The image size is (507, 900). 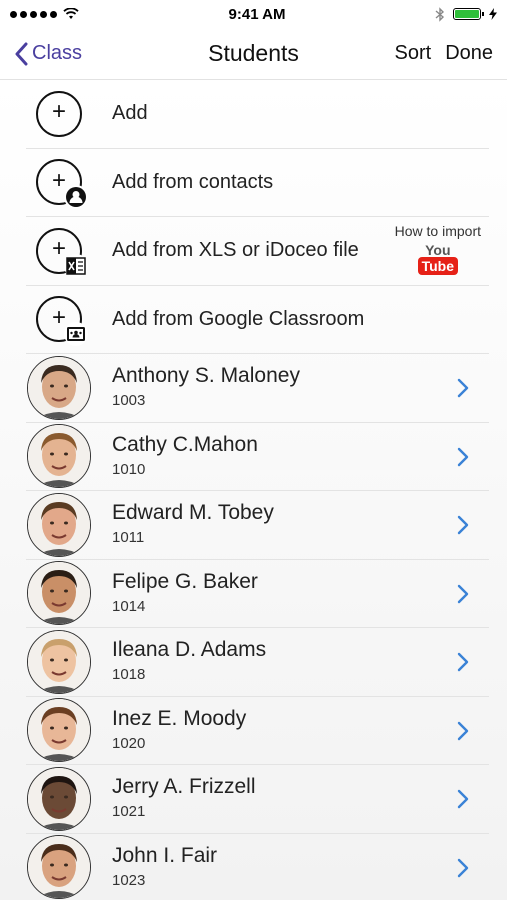 I want to click on student-info: Cathy C.Mahon 1010, so click(x=185, y=455).